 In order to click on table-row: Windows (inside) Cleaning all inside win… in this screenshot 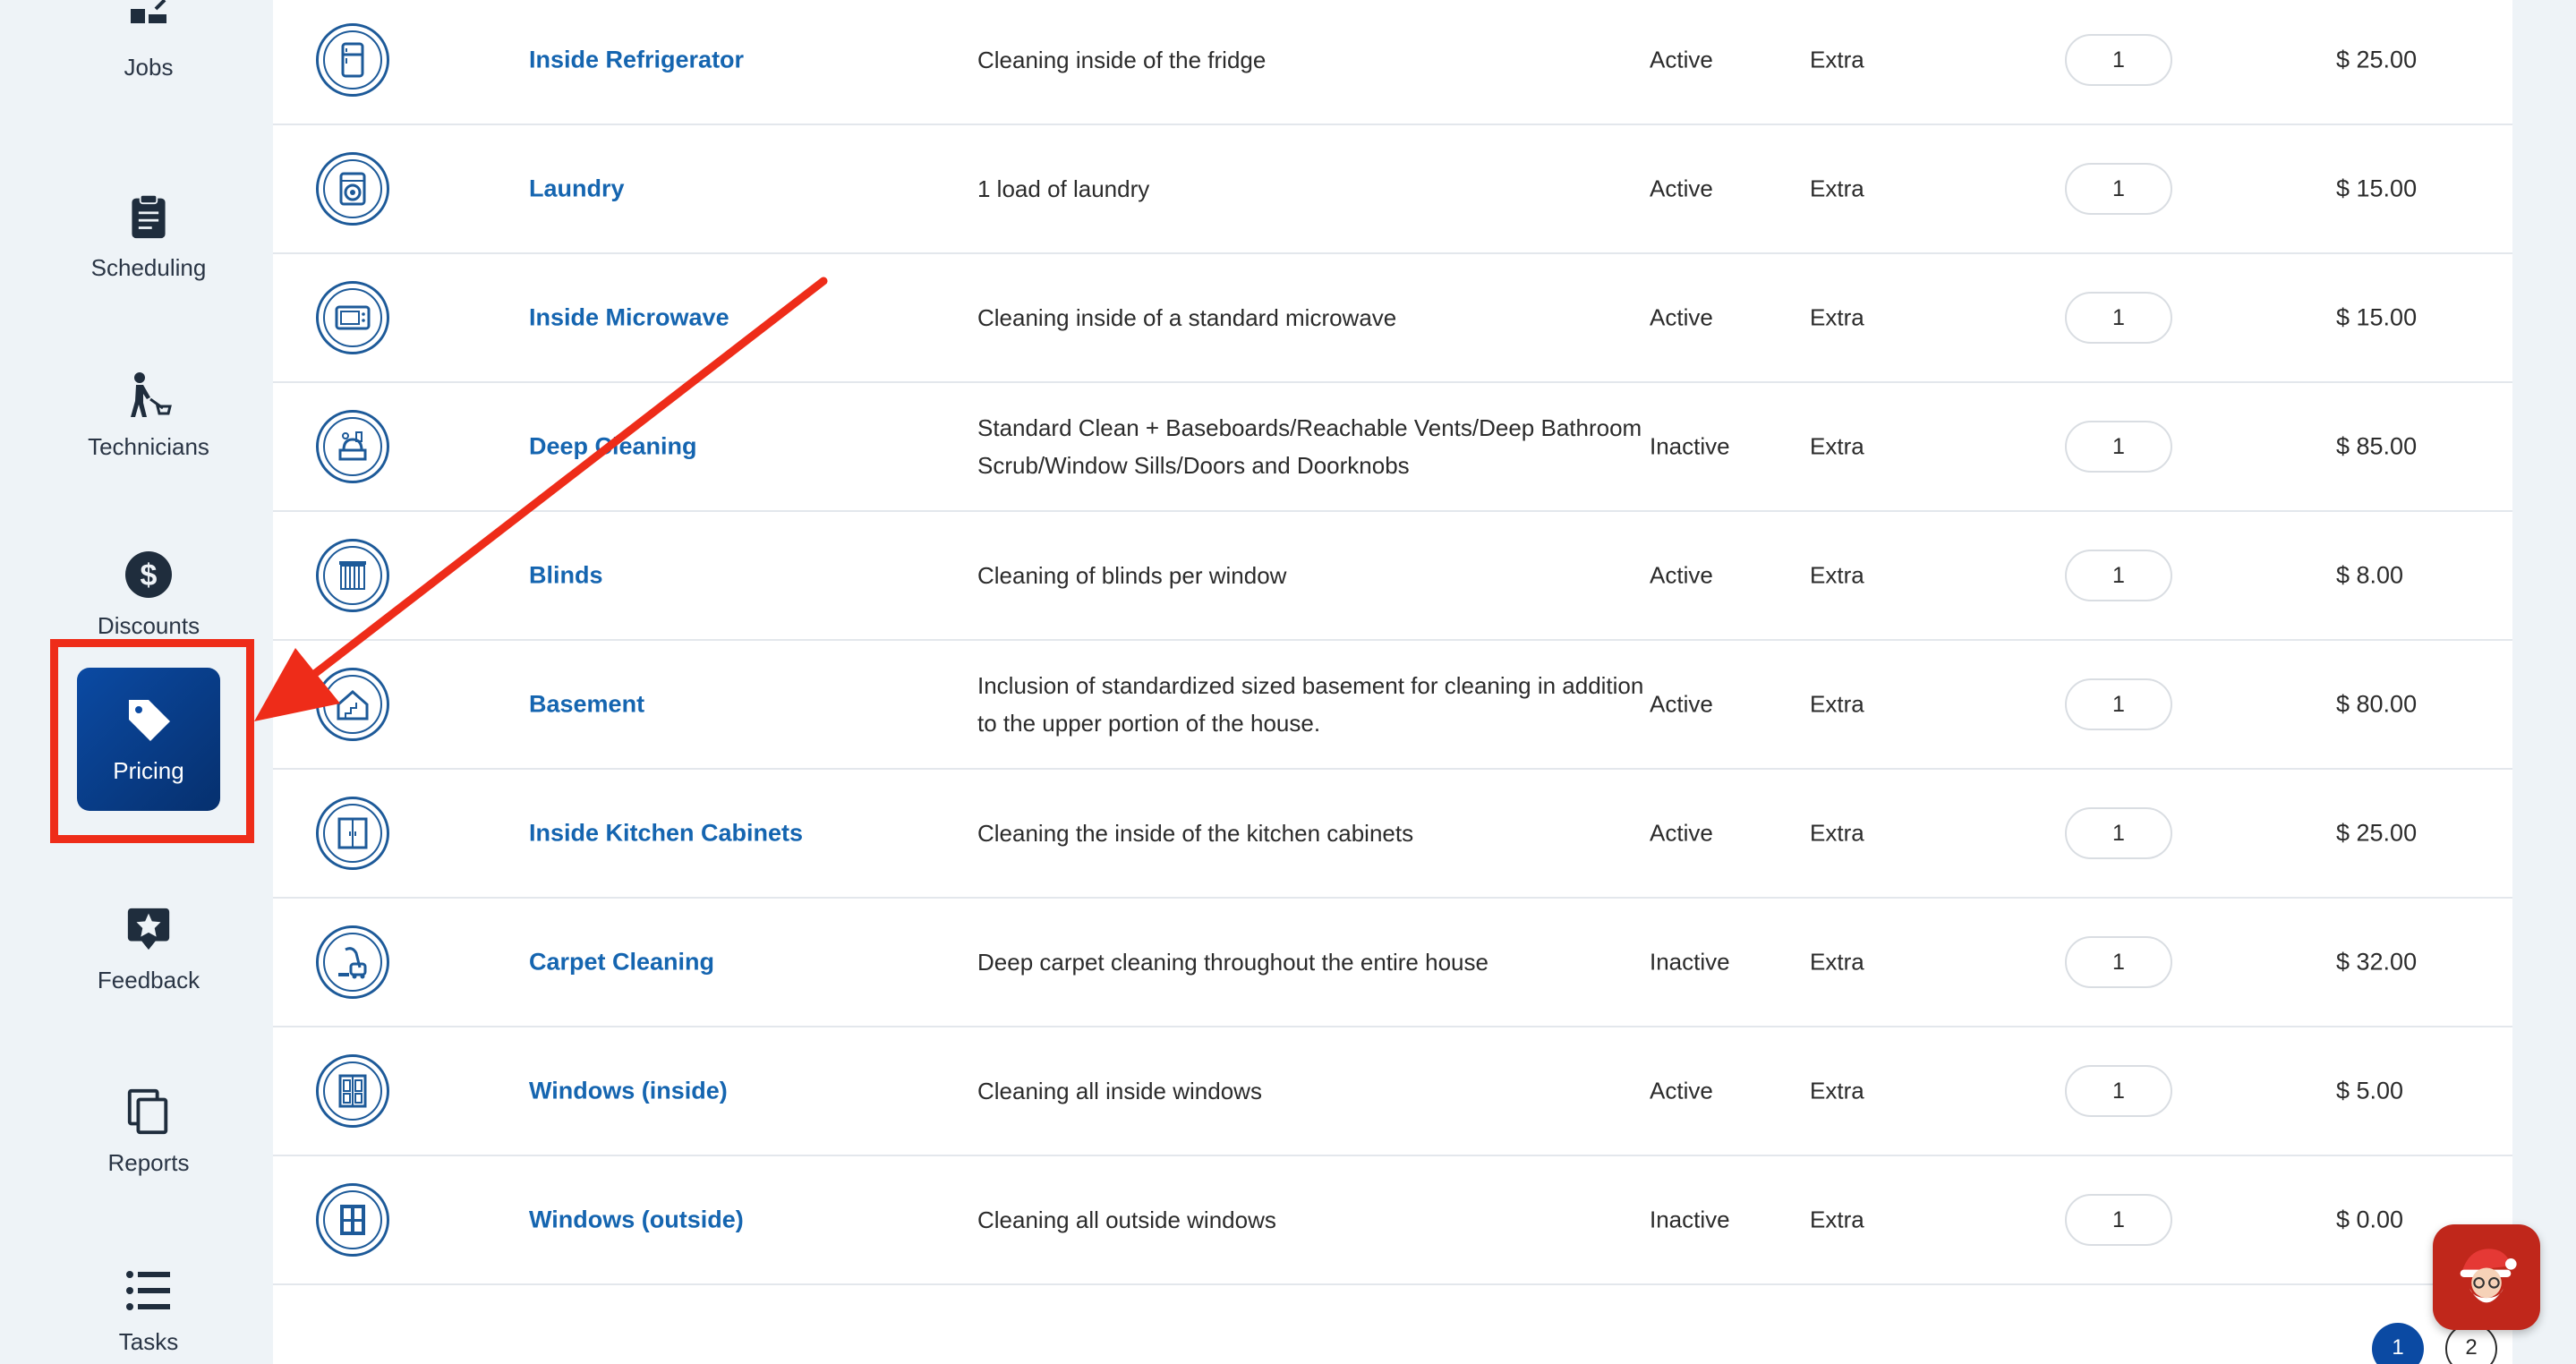, I will do `click(1392, 1091)`.